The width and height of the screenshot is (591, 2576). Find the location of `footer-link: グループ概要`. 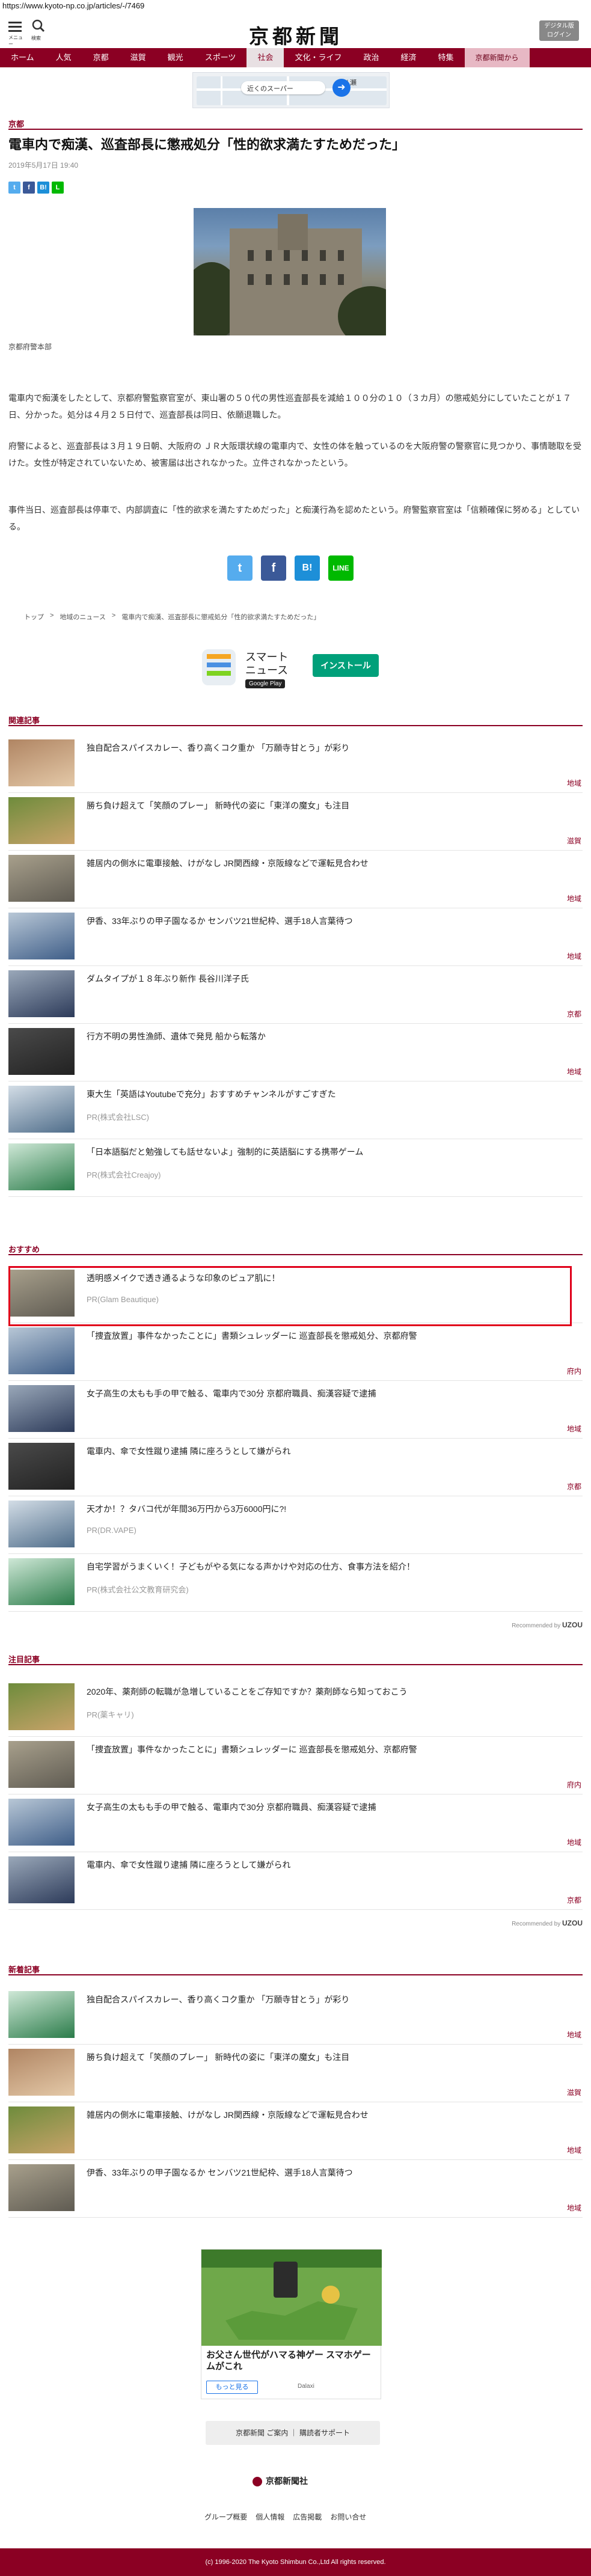

footer-link: グループ概要 is located at coordinates (225, 2517).